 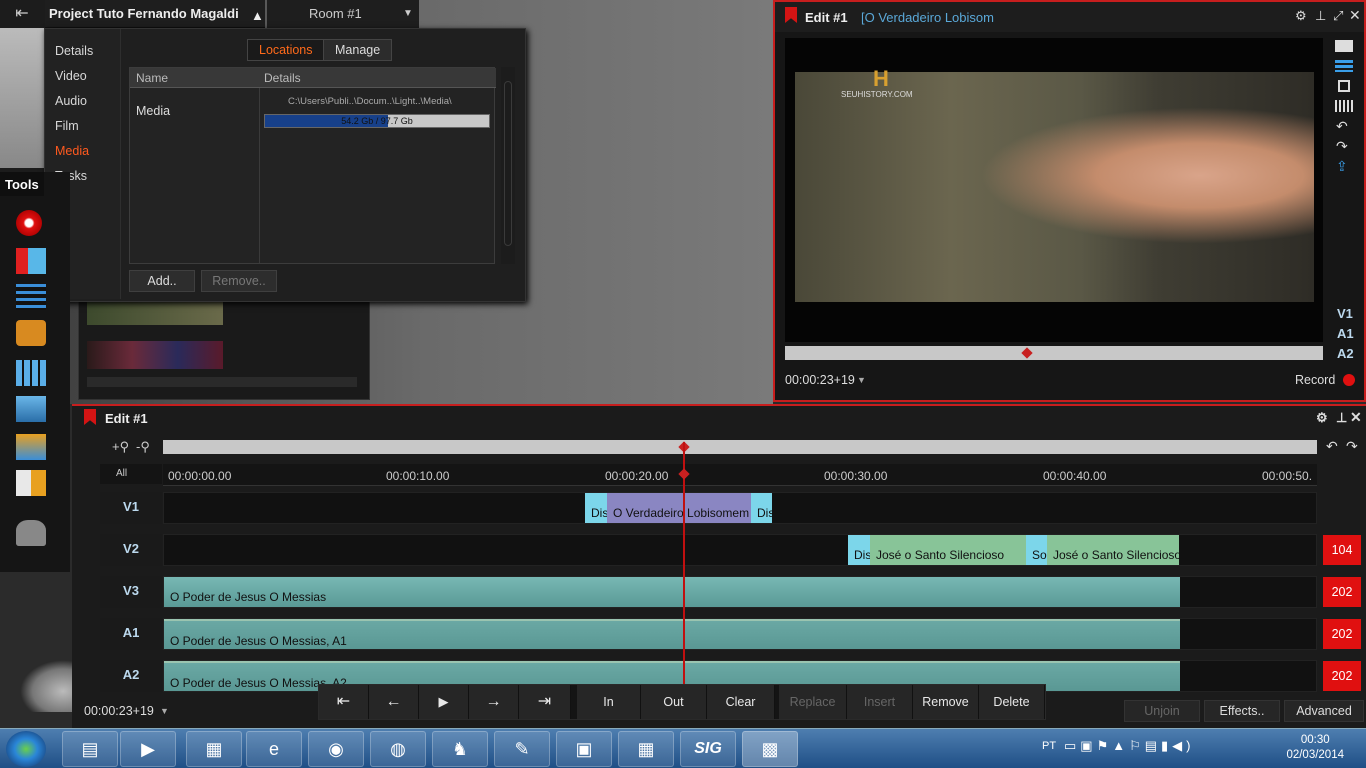 What do you see at coordinates (708, 749) in the screenshot?
I see `taskbar-sig: SIG` at bounding box center [708, 749].